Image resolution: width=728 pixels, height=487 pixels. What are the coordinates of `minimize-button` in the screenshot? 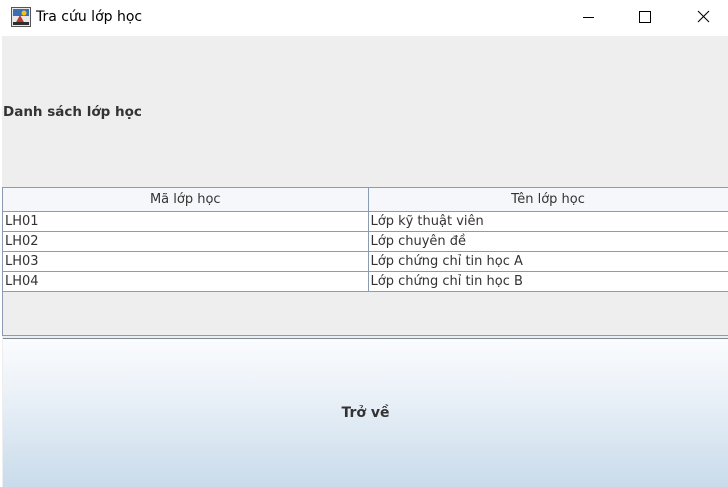 It's located at (589, 17).